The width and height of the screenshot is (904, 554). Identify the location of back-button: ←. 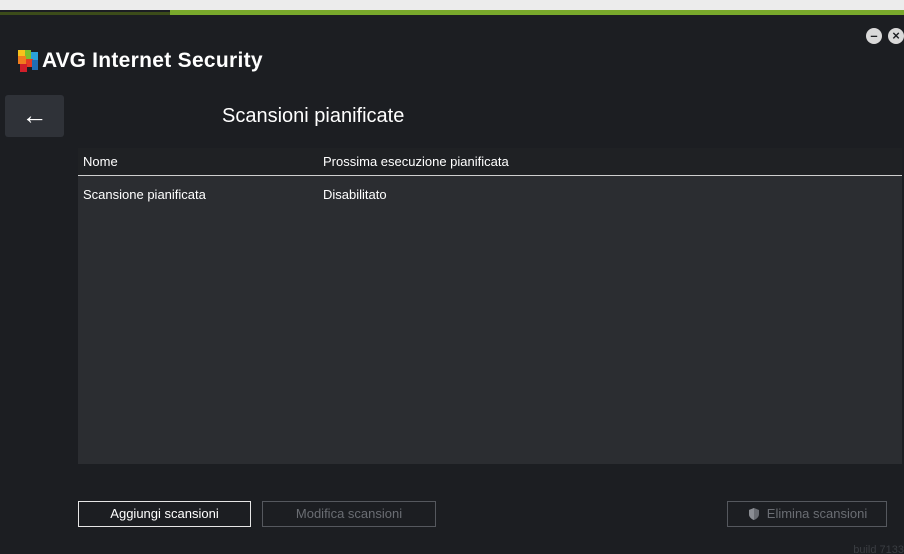
(34, 116).